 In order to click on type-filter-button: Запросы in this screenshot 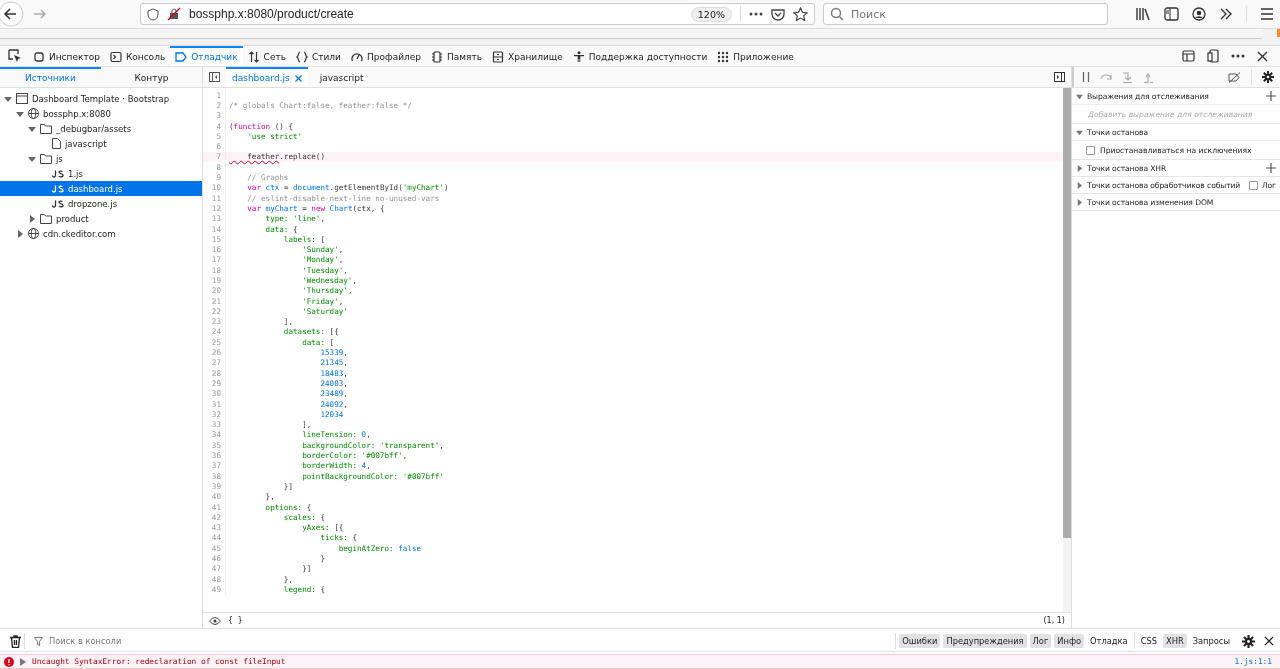, I will do `click(1211, 641)`.